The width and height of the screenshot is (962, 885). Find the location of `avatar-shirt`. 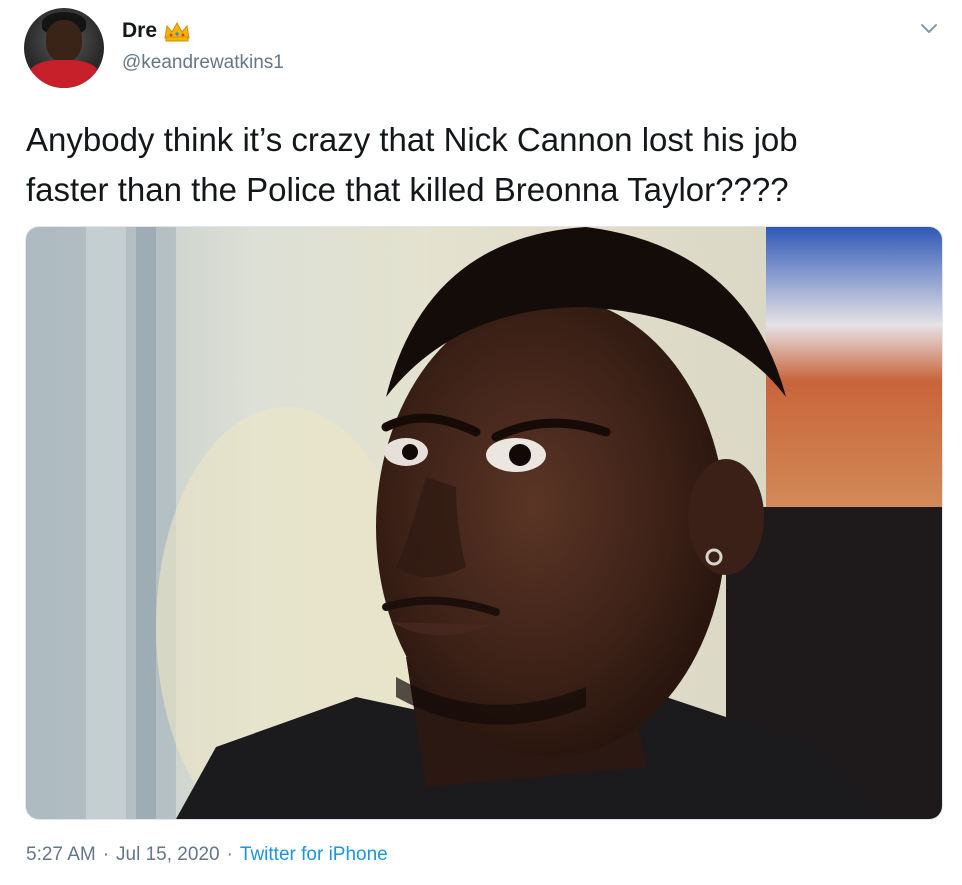

avatar-shirt is located at coordinates (64, 74).